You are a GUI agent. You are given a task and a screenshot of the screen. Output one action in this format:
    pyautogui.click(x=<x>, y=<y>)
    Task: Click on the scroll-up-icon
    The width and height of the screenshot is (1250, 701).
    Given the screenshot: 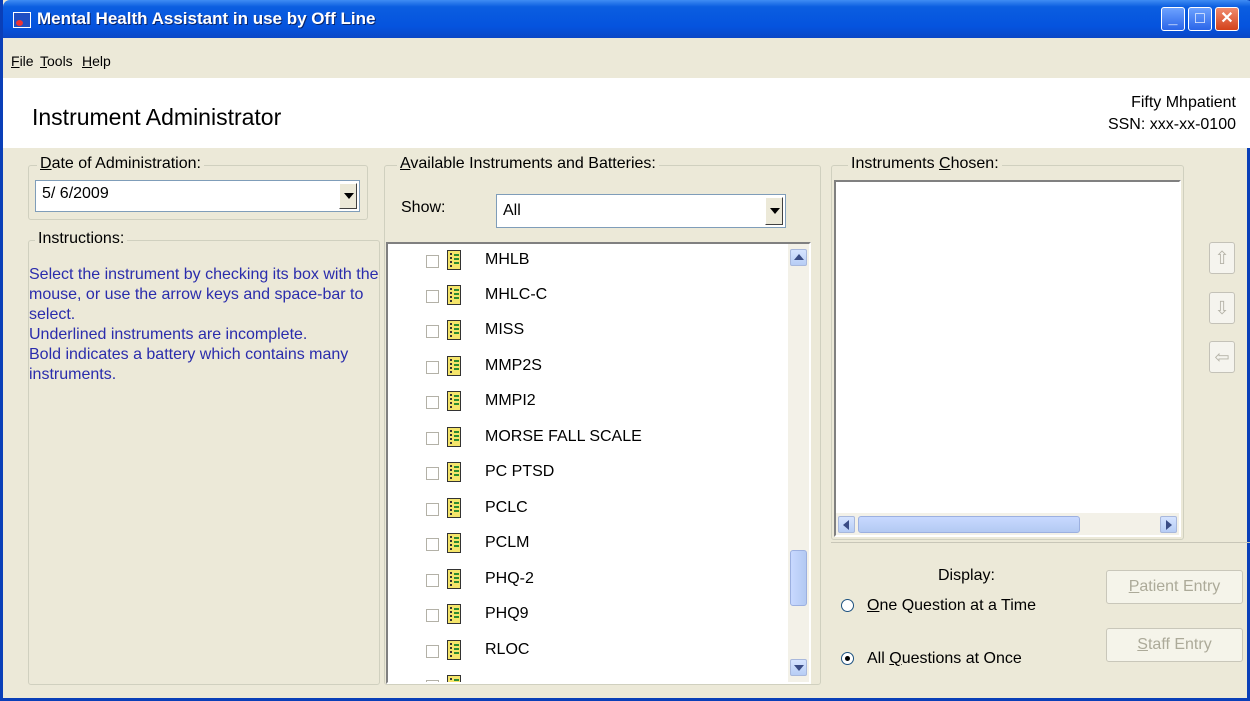 What is the action you would take?
    pyautogui.click(x=798, y=257)
    